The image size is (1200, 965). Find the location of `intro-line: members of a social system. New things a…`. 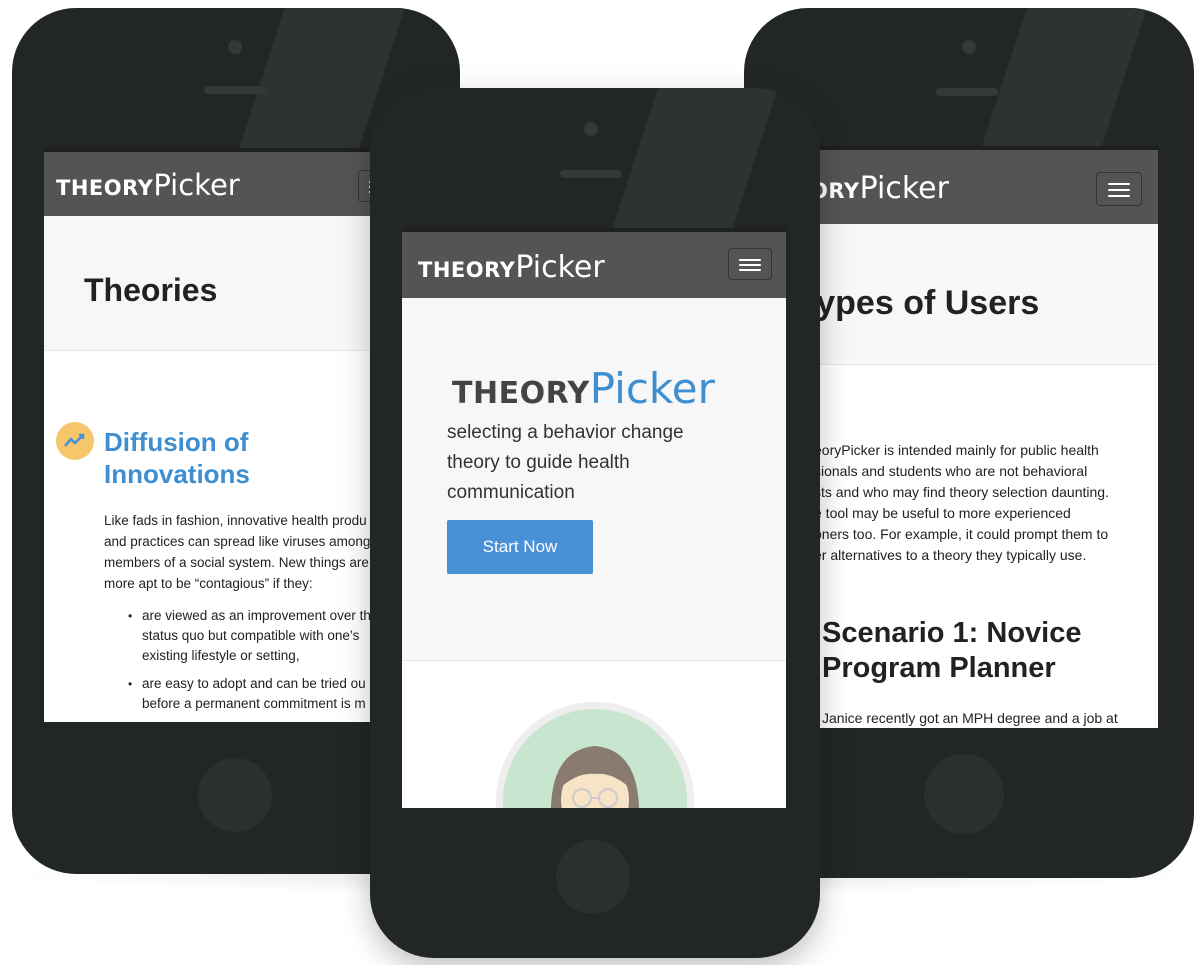

intro-line: members of a social system. New things a… is located at coordinates (236, 562).